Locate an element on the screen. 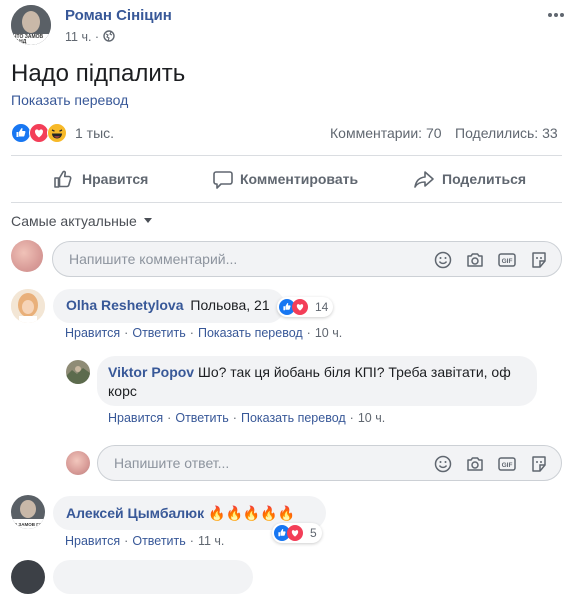 The image size is (573, 594). comment-translate-link: Показать перевод is located at coordinates (250, 333).